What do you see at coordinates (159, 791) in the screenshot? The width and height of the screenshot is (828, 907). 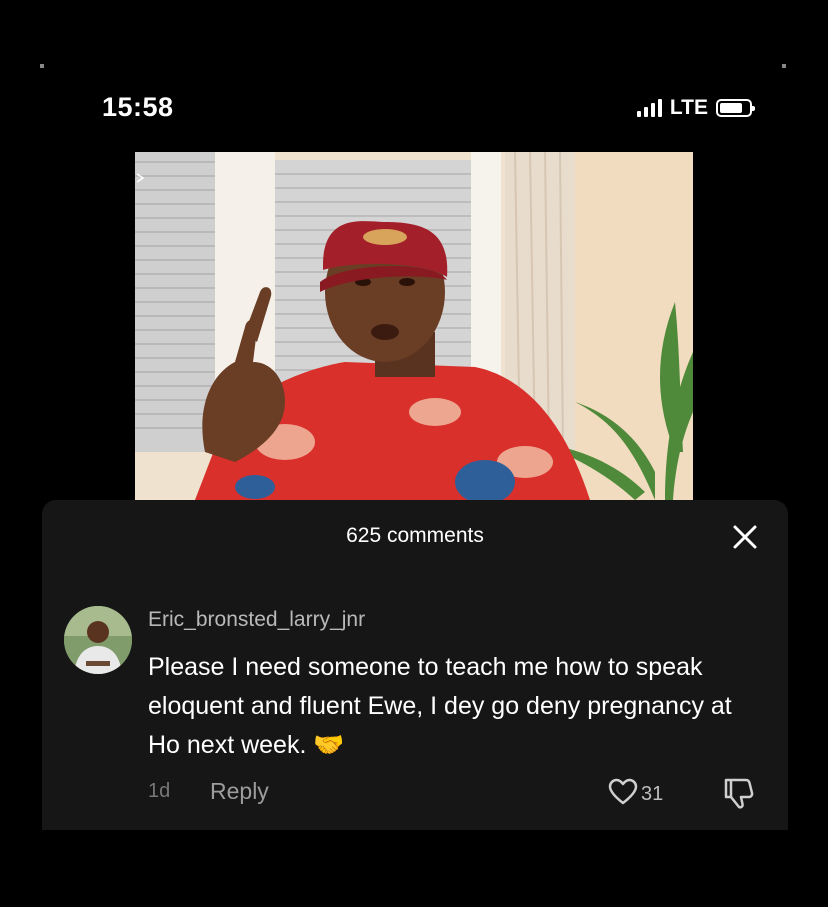 I see `comment-time: 1d` at bounding box center [159, 791].